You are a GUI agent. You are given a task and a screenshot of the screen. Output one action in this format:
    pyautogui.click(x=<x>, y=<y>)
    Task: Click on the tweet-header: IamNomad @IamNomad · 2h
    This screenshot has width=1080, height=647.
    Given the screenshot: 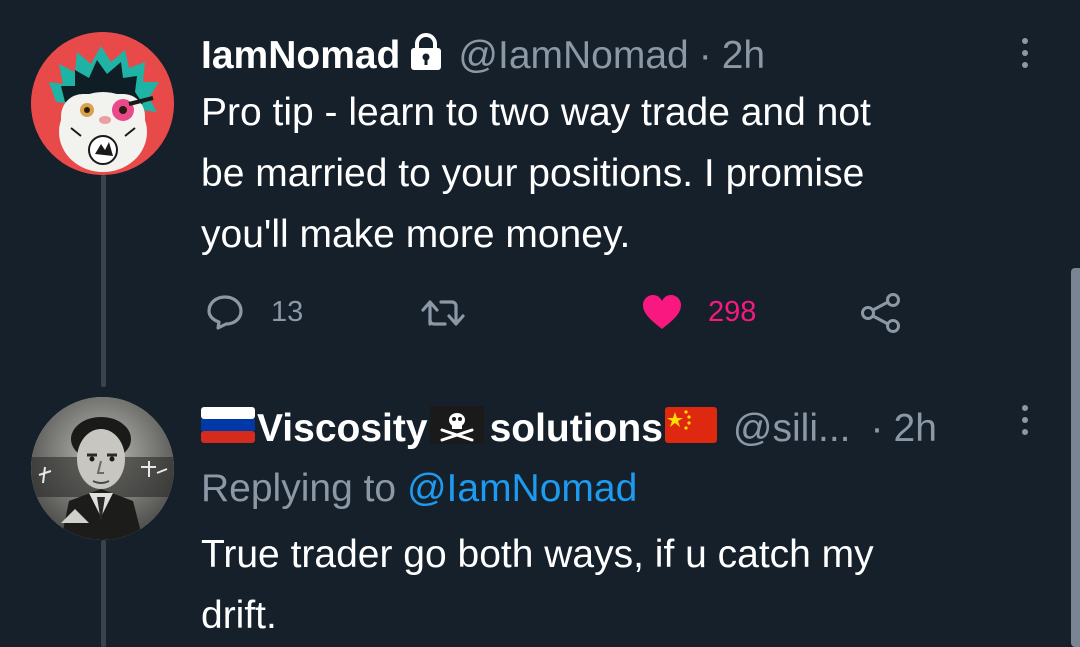 What is the action you would take?
    pyautogui.click(x=483, y=55)
    